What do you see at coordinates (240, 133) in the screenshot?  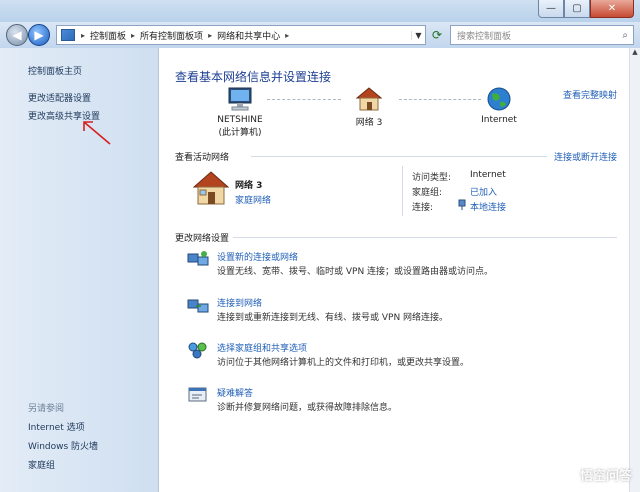 I see `map-node-sublabel: (此计算机)` at bounding box center [240, 133].